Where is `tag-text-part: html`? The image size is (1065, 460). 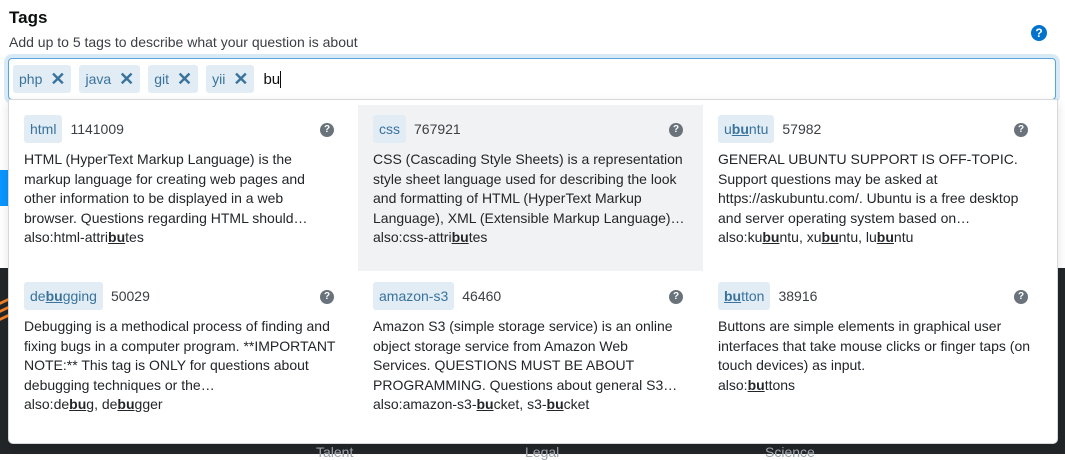
tag-text-part: html is located at coordinates (43, 129).